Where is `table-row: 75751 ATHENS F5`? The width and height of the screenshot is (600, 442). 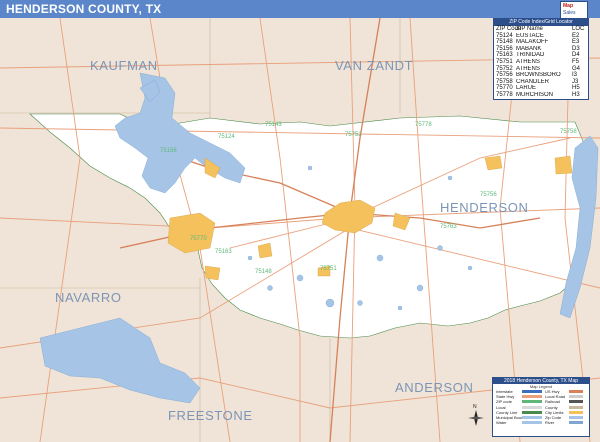 table-row: 75751 ATHENS F5 is located at coordinates (541, 62).